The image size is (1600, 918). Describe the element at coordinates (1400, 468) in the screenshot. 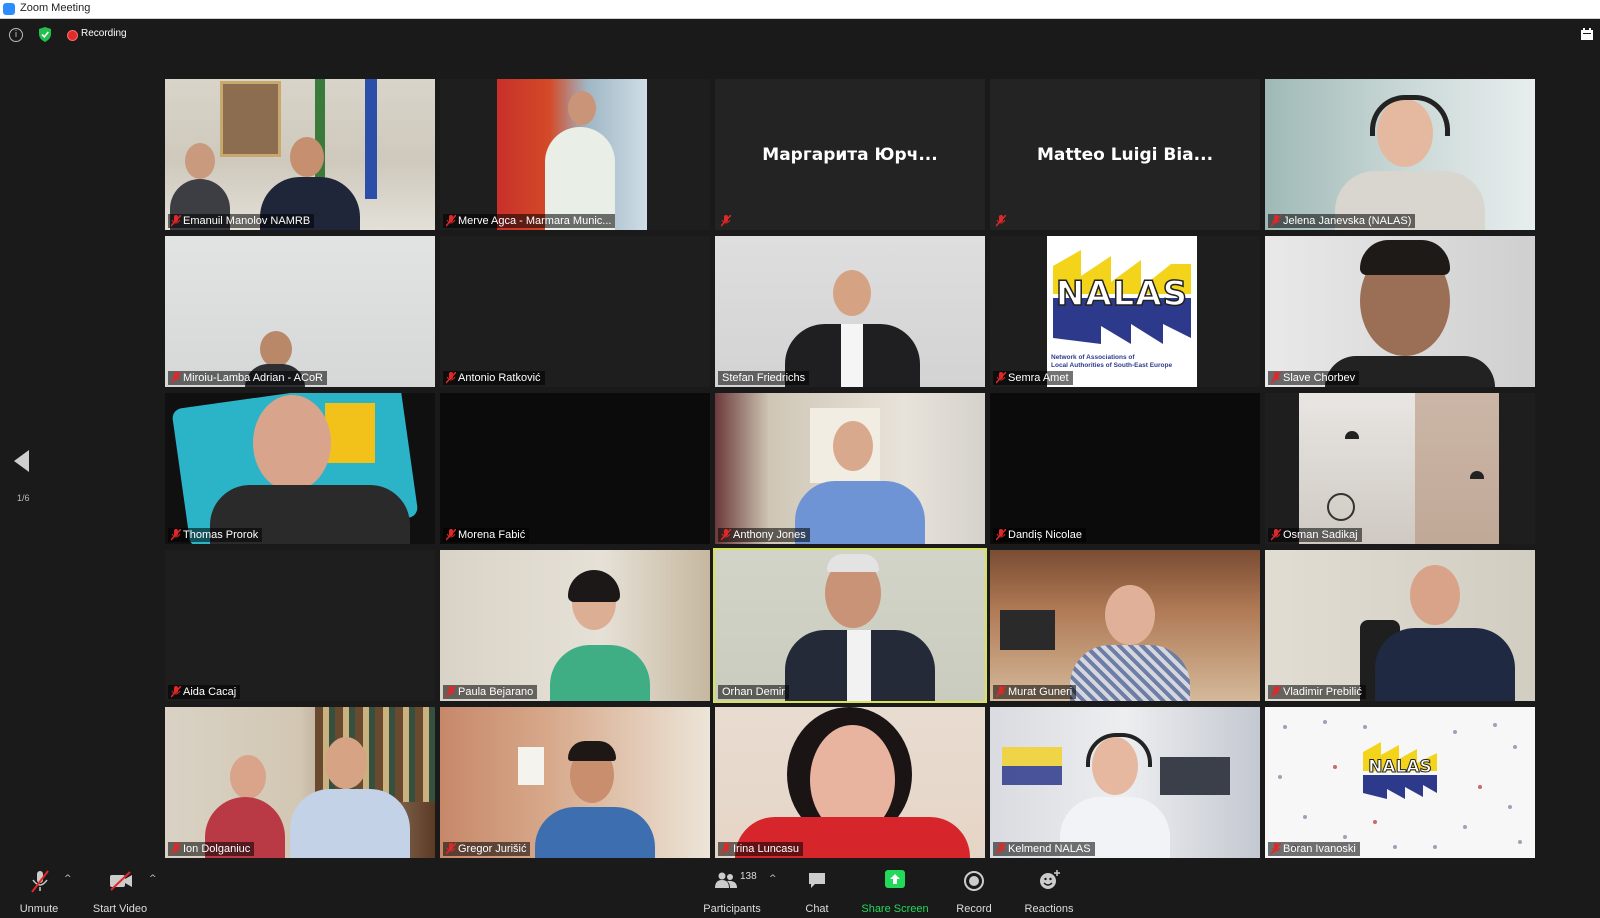

I see `participant-tile: Osman Sadikaj` at that location.